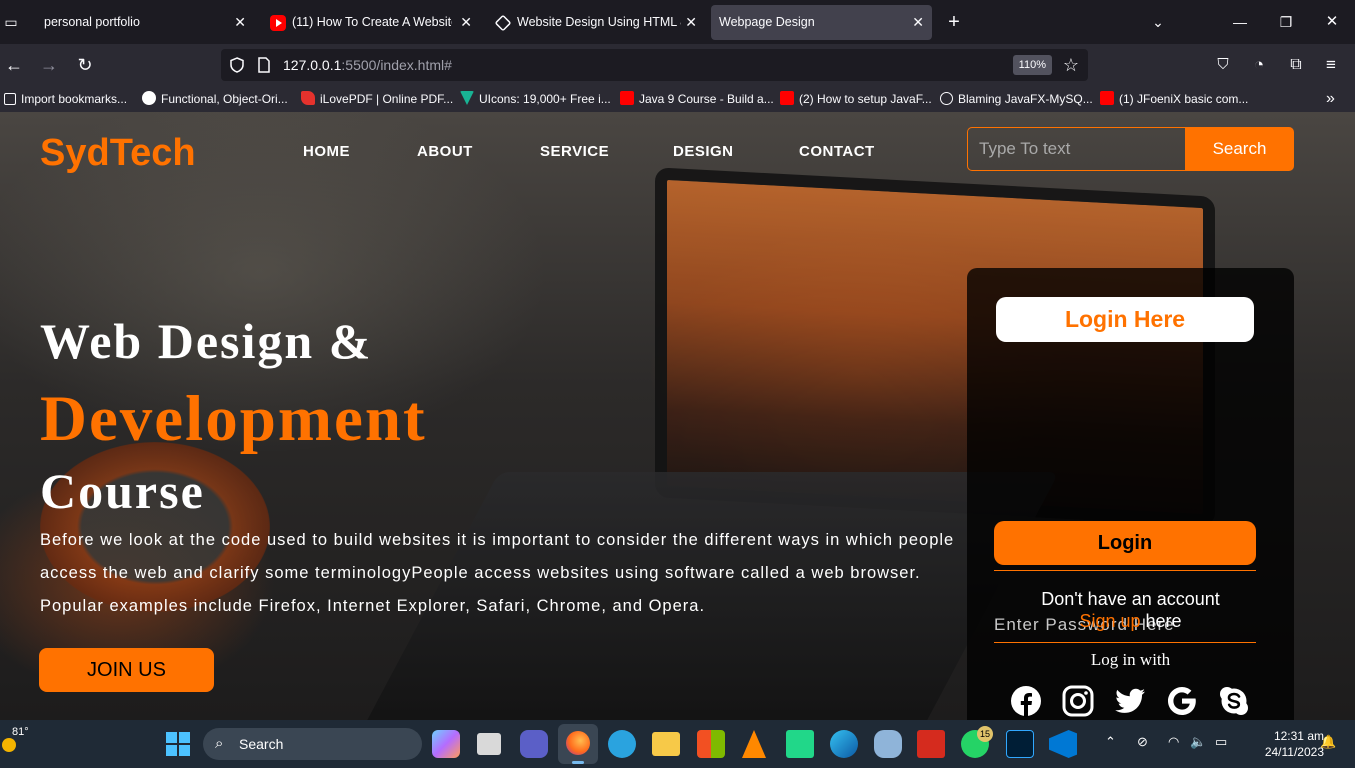  Describe the element at coordinates (312, 744) in the screenshot. I see `taskbar-search: ⌕ Search` at that location.